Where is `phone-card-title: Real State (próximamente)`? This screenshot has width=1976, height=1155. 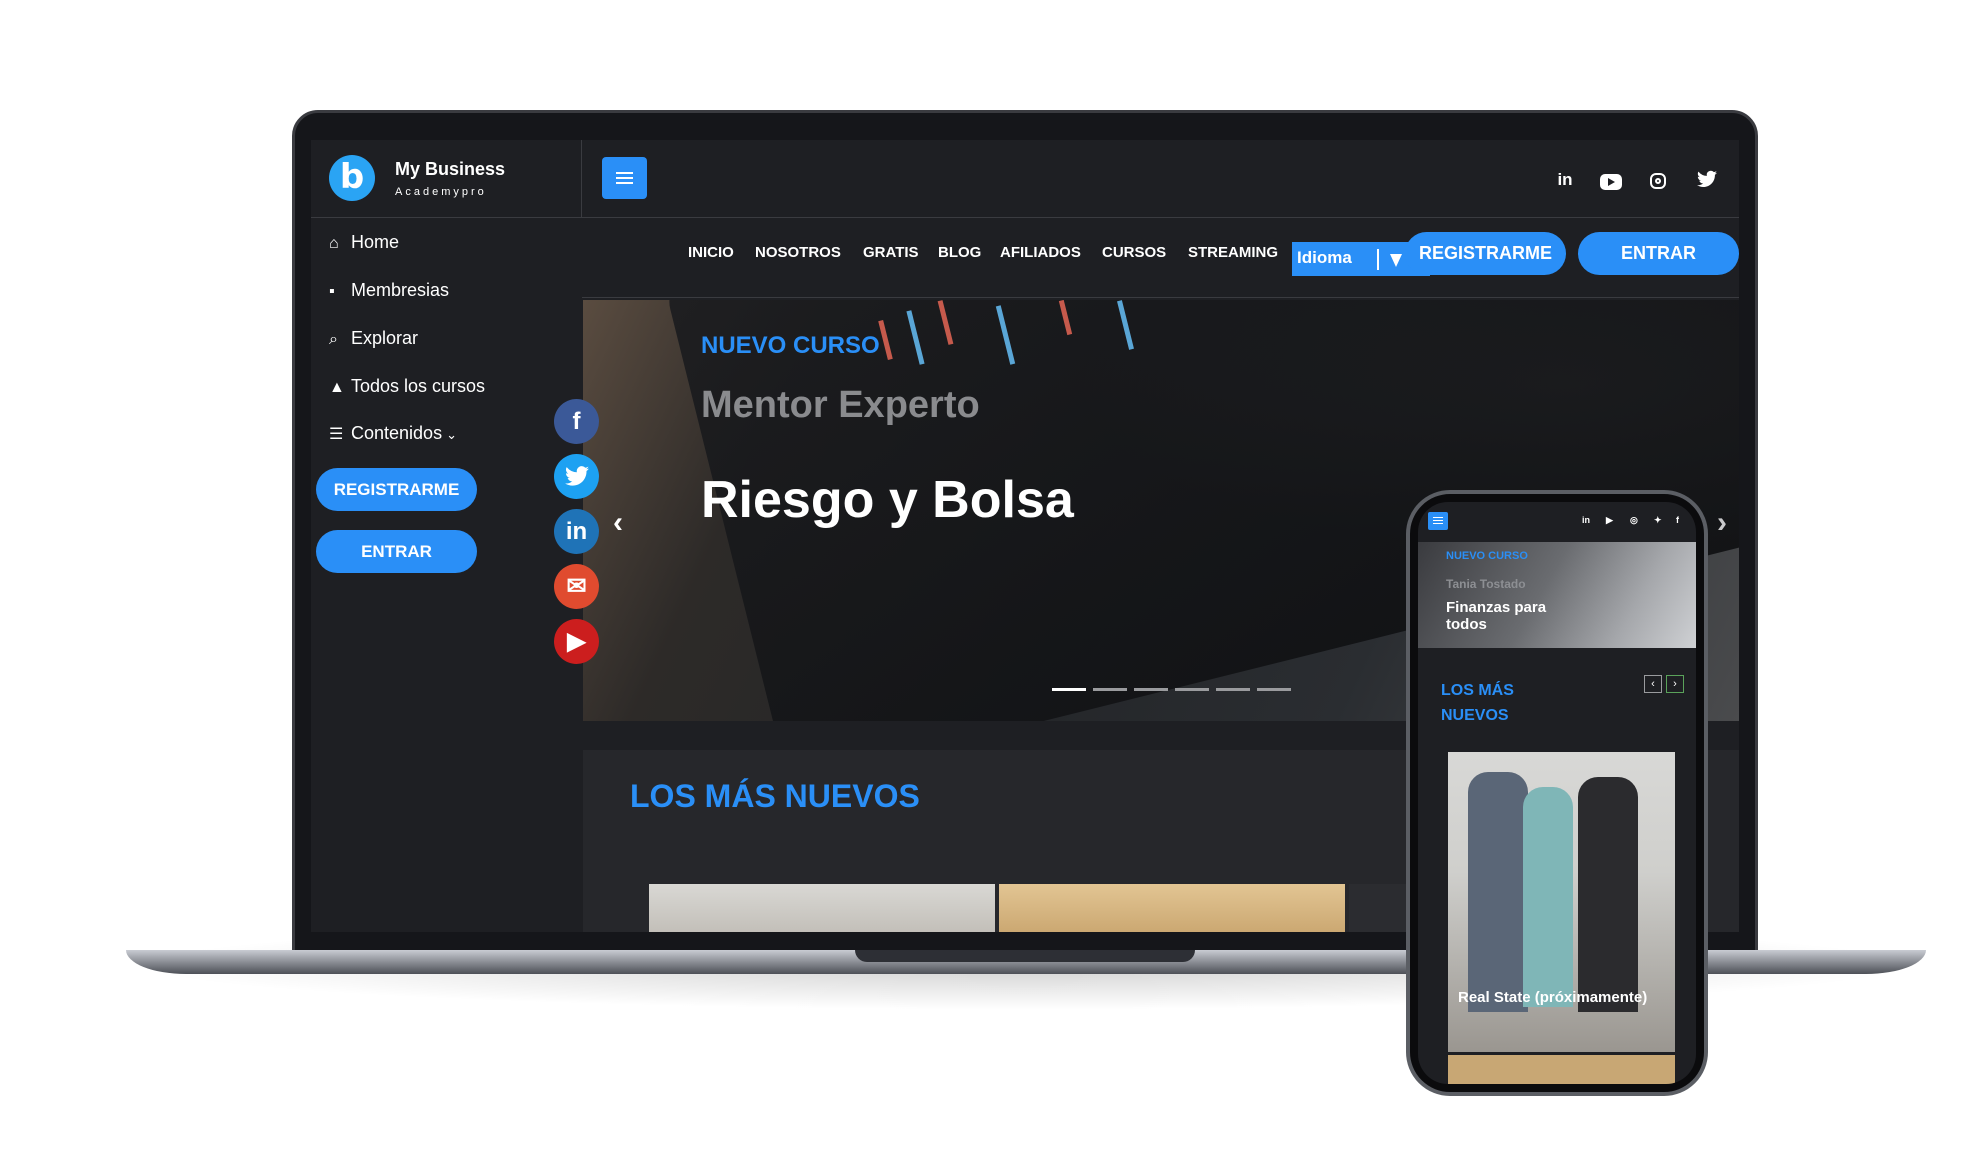
phone-card-title: Real State (próximamente) is located at coordinates (1553, 997).